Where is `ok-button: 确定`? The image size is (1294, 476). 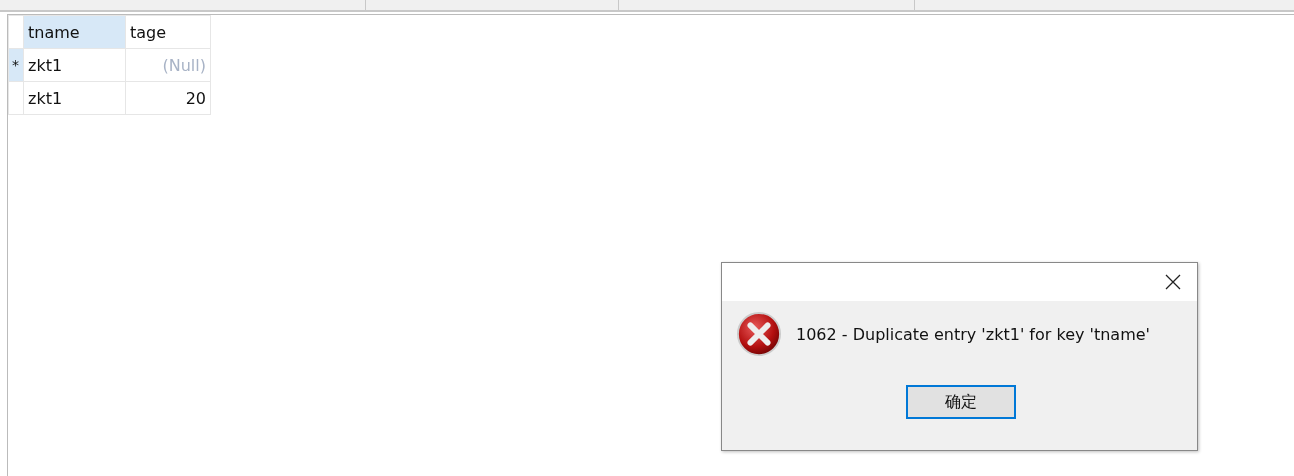 ok-button: 确定 is located at coordinates (960, 402).